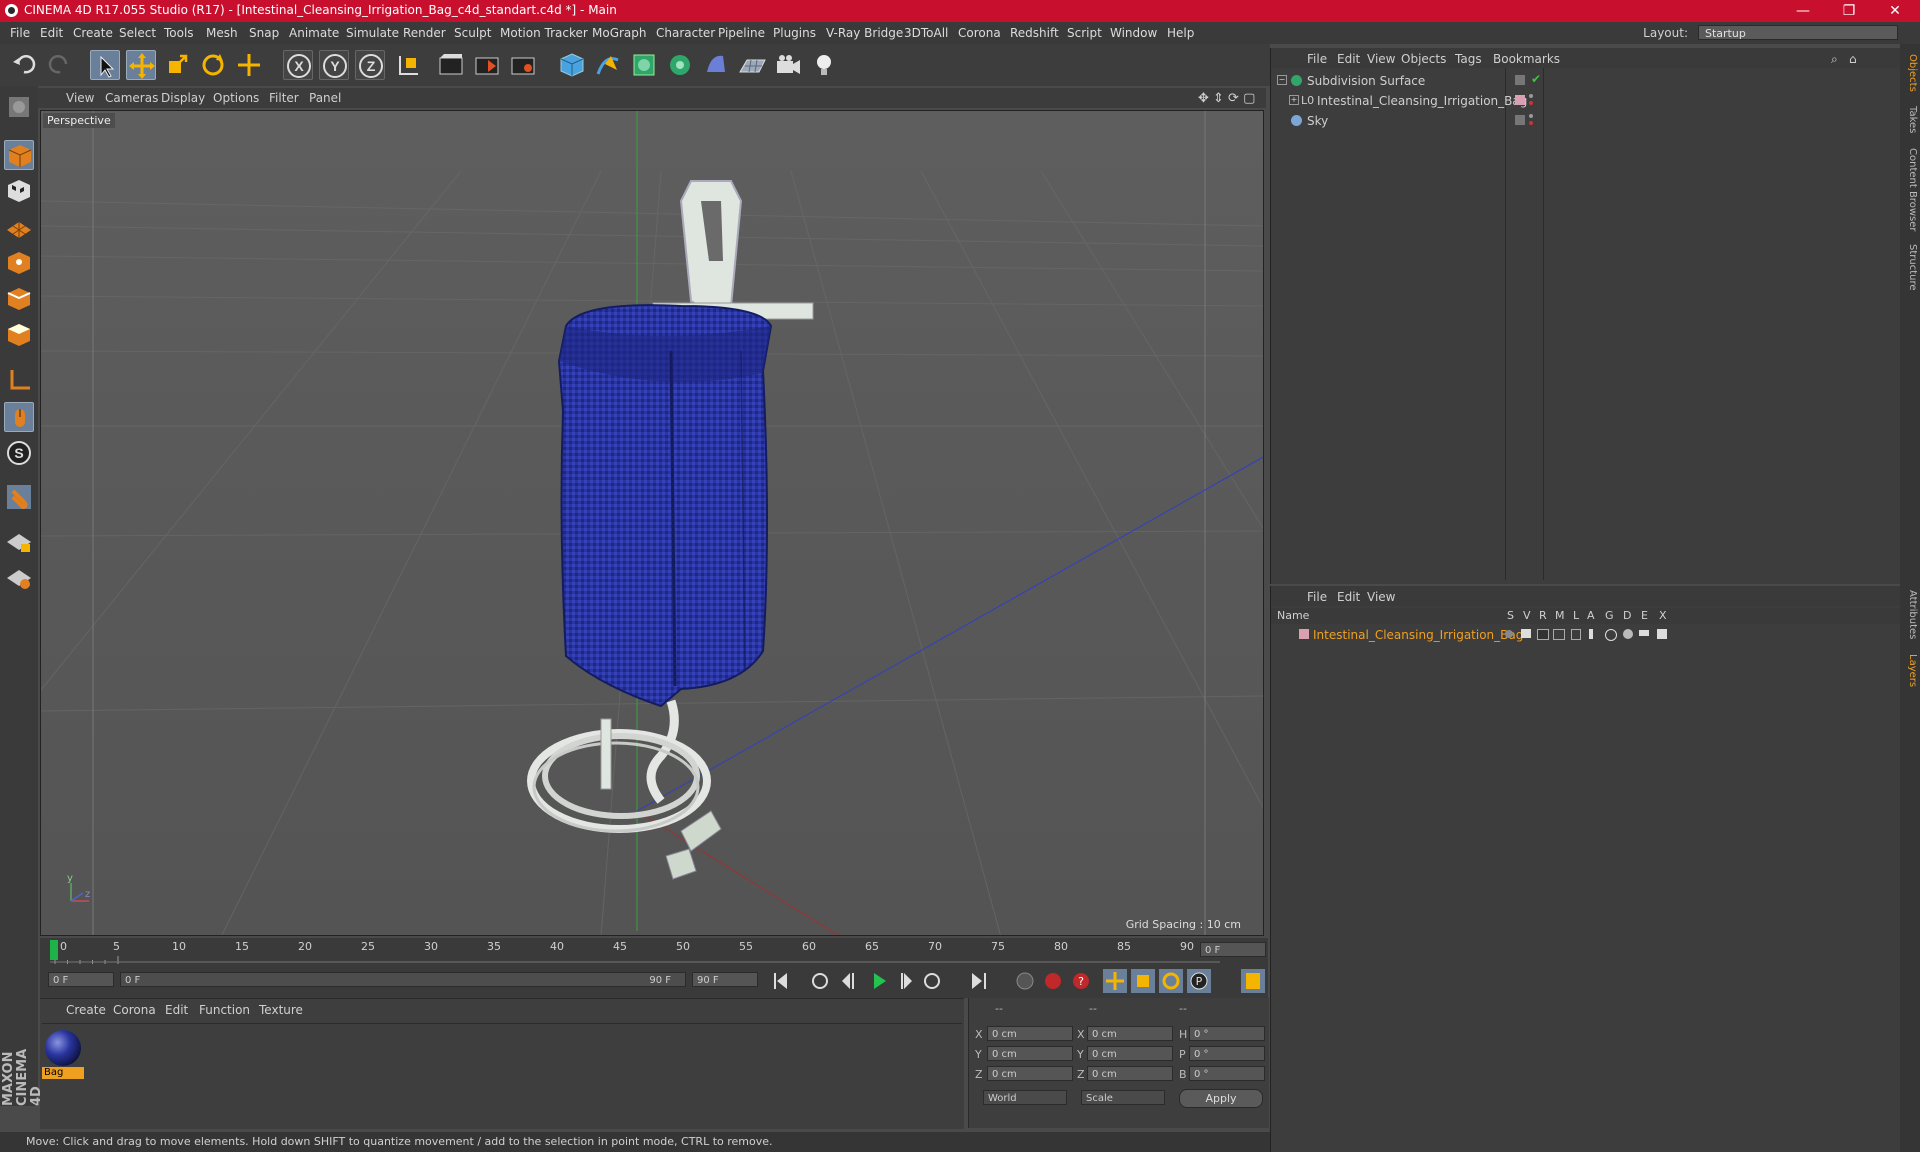 Image resolution: width=1920 pixels, height=1152 pixels. What do you see at coordinates (19, 191) in the screenshot?
I see `texture-mode-icon` at bounding box center [19, 191].